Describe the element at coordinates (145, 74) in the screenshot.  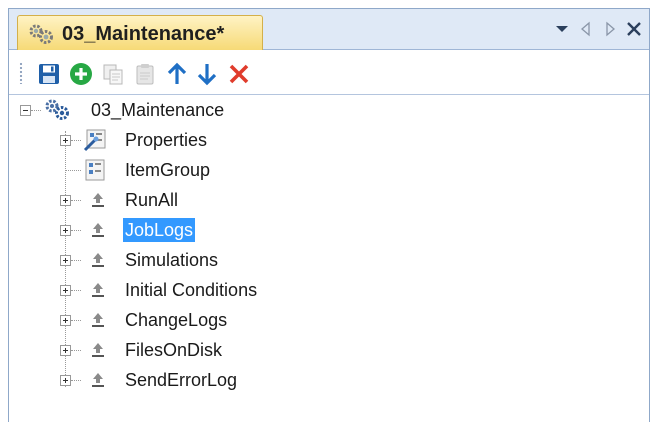
I see `paste-icon` at that location.